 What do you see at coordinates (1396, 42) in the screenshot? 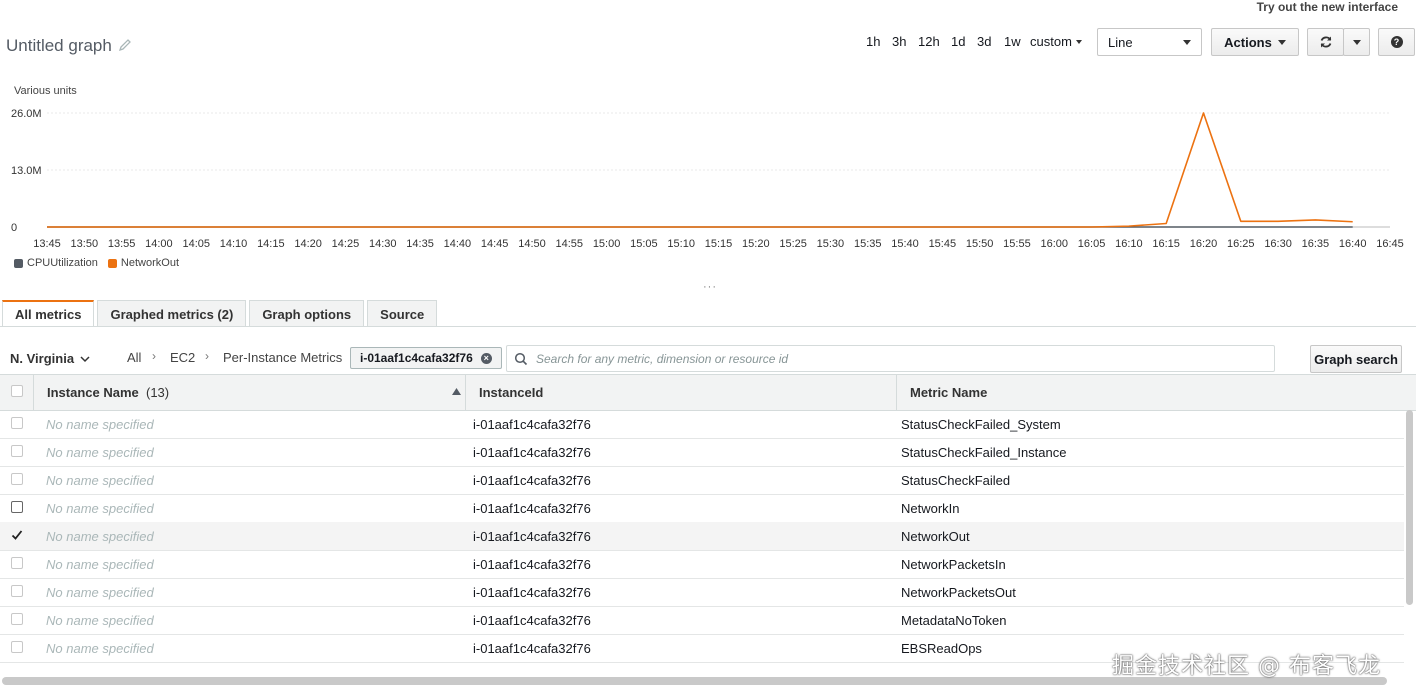
I see `help-button: ?` at bounding box center [1396, 42].